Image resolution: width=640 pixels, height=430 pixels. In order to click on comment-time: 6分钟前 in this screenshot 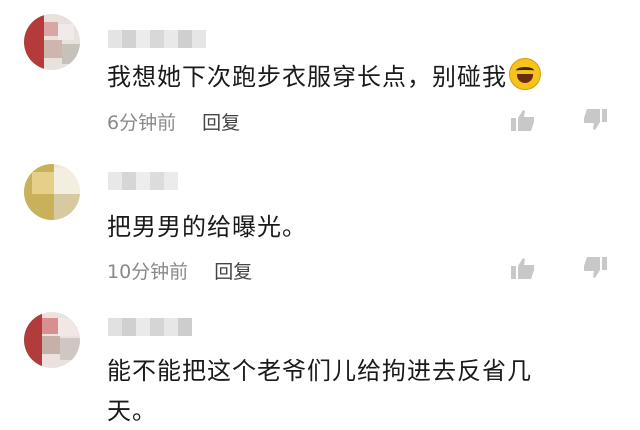, I will do `click(142, 123)`.